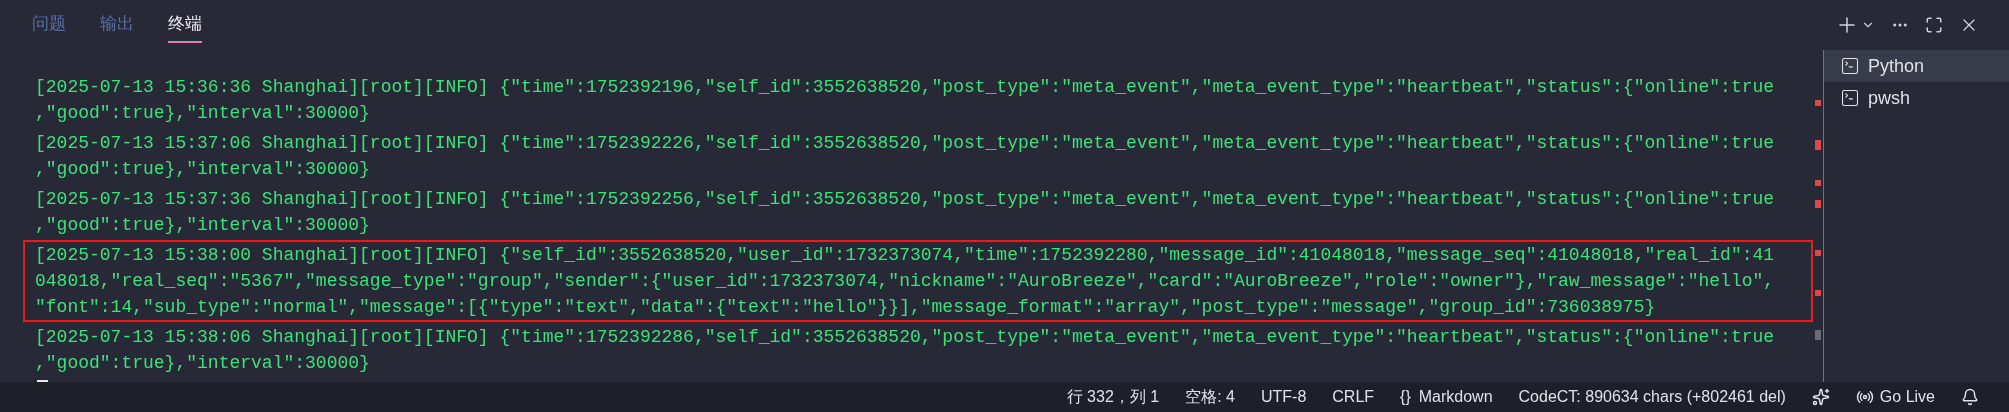 This screenshot has height=412, width=2009. I want to click on status-item: Markdown, so click(1455, 397).